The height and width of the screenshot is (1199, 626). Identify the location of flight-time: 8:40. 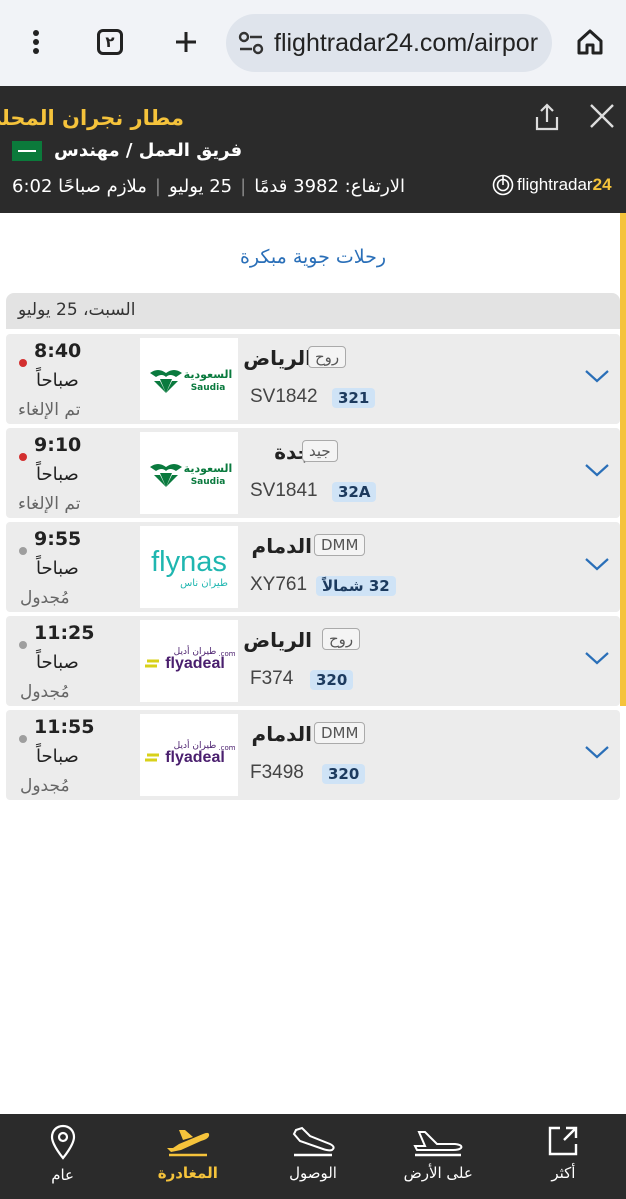
(58, 351).